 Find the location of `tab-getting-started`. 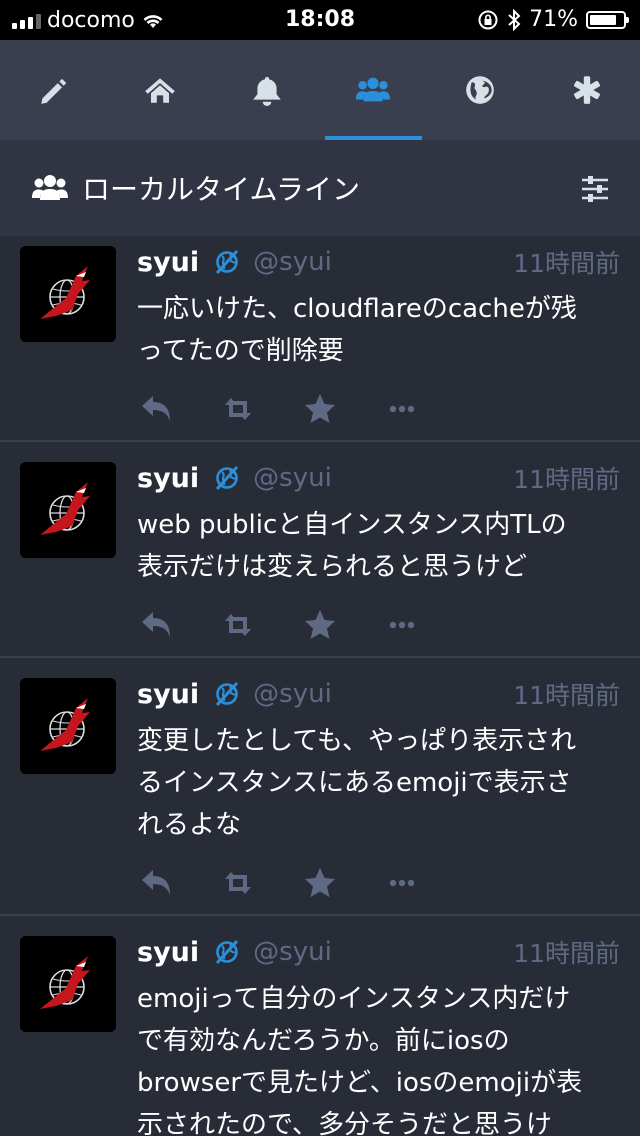

tab-getting-started is located at coordinates (586, 90).